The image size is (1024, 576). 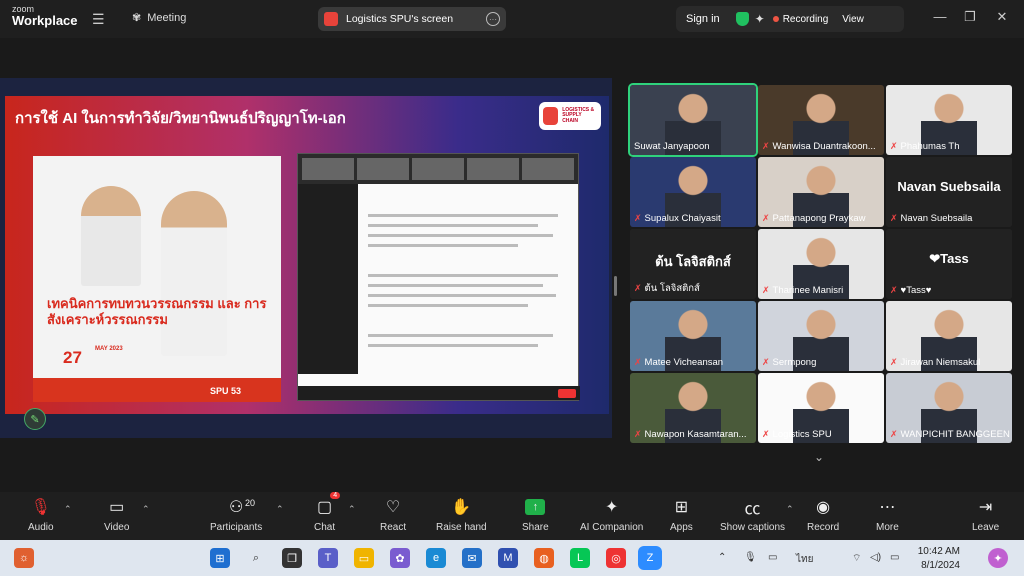 I want to click on participant-tile: ✗ Pattanapong Praykaw, so click(x=821, y=192).